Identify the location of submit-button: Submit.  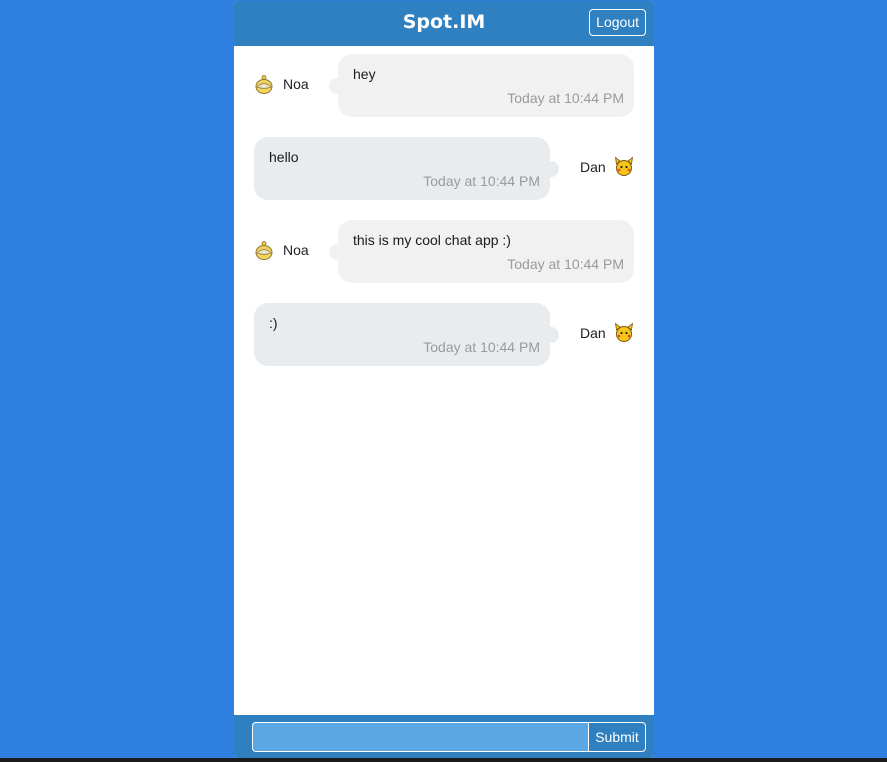
(617, 737).